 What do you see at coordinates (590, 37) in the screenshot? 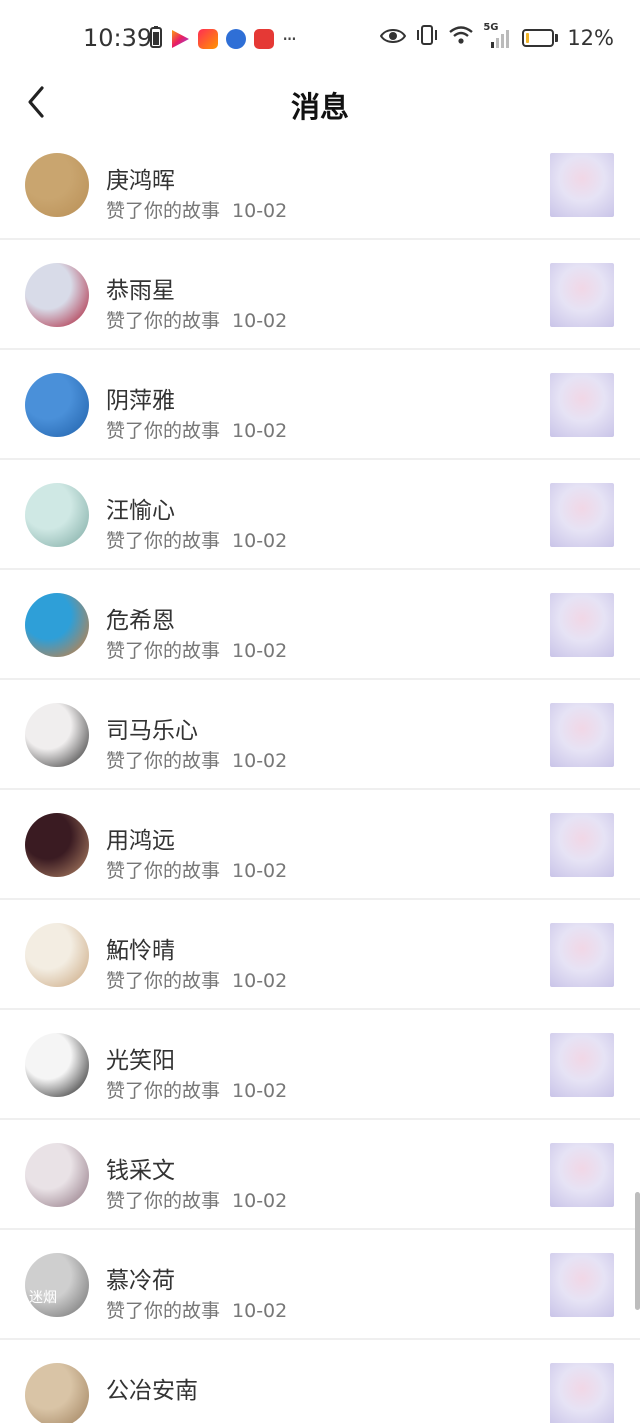
I see `battery-percent: 12%` at bounding box center [590, 37].